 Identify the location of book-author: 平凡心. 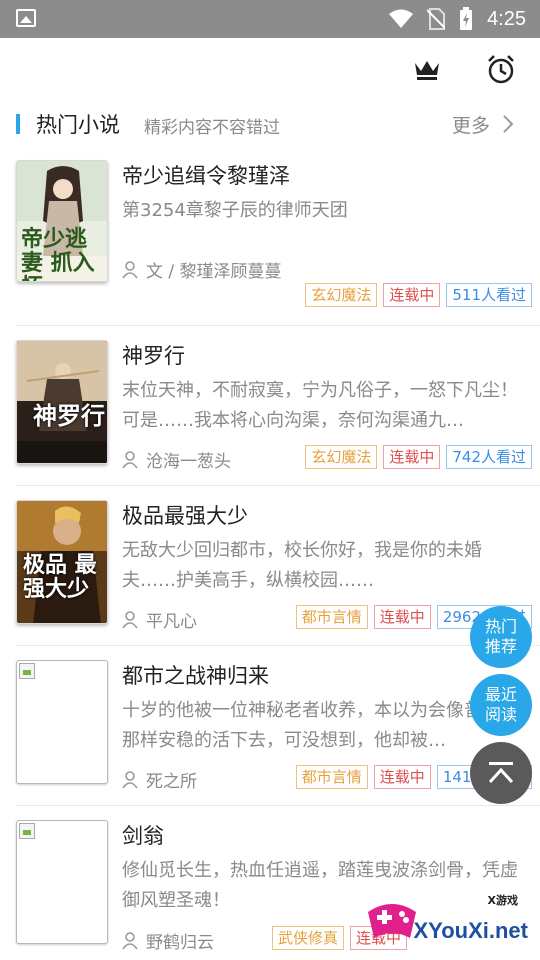
(159, 619).